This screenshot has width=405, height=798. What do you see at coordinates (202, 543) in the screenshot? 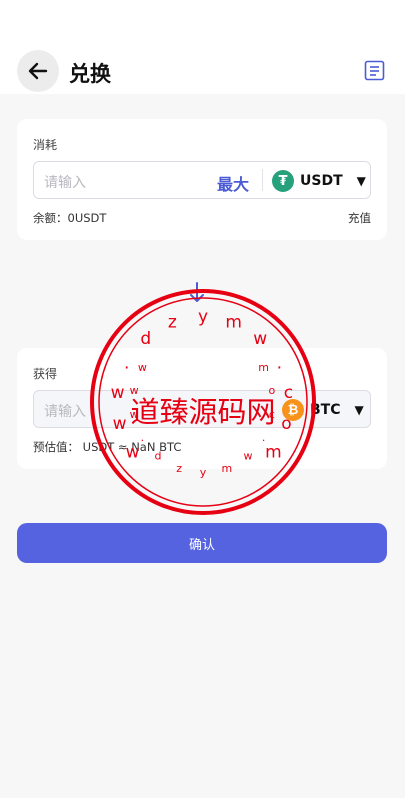
I see `confirm-button: 确认` at bounding box center [202, 543].